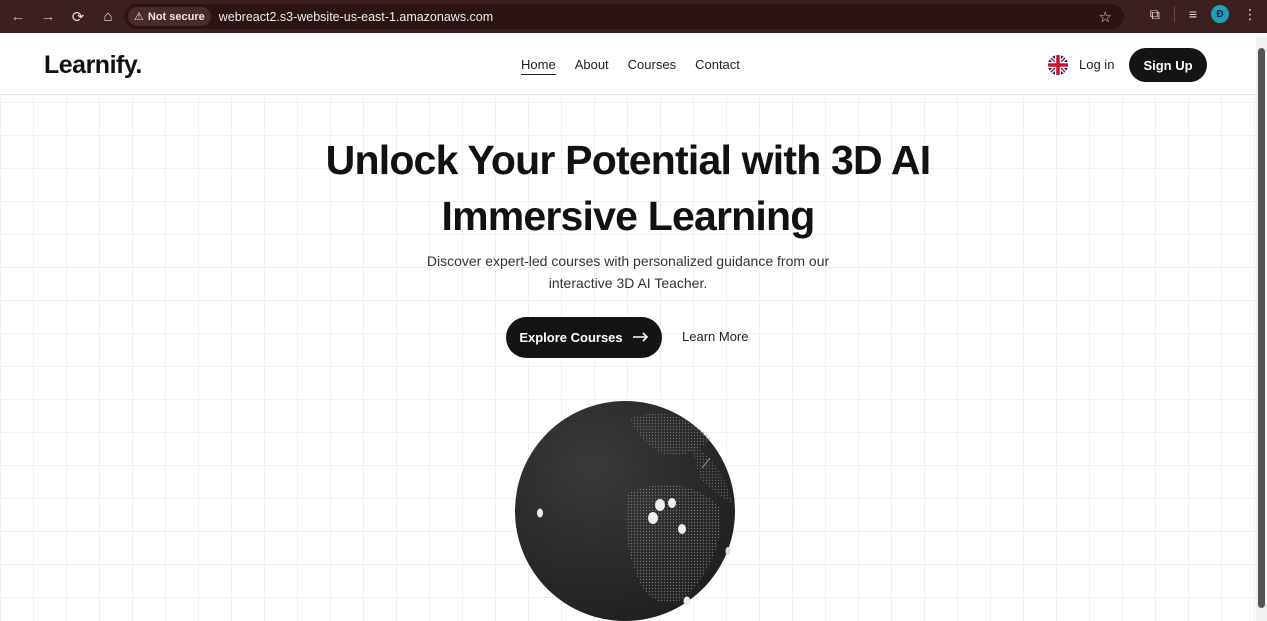 The width and height of the screenshot is (1267, 621). What do you see at coordinates (1250, 14) in the screenshot?
I see `more-menu-icon: ⋮` at bounding box center [1250, 14].